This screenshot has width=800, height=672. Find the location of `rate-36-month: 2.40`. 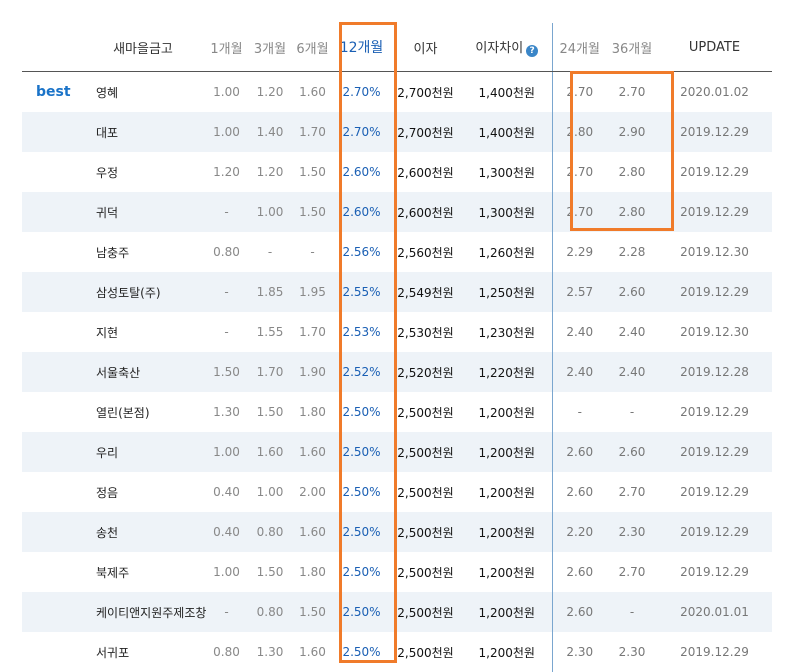

rate-36-month: 2.40 is located at coordinates (632, 372).